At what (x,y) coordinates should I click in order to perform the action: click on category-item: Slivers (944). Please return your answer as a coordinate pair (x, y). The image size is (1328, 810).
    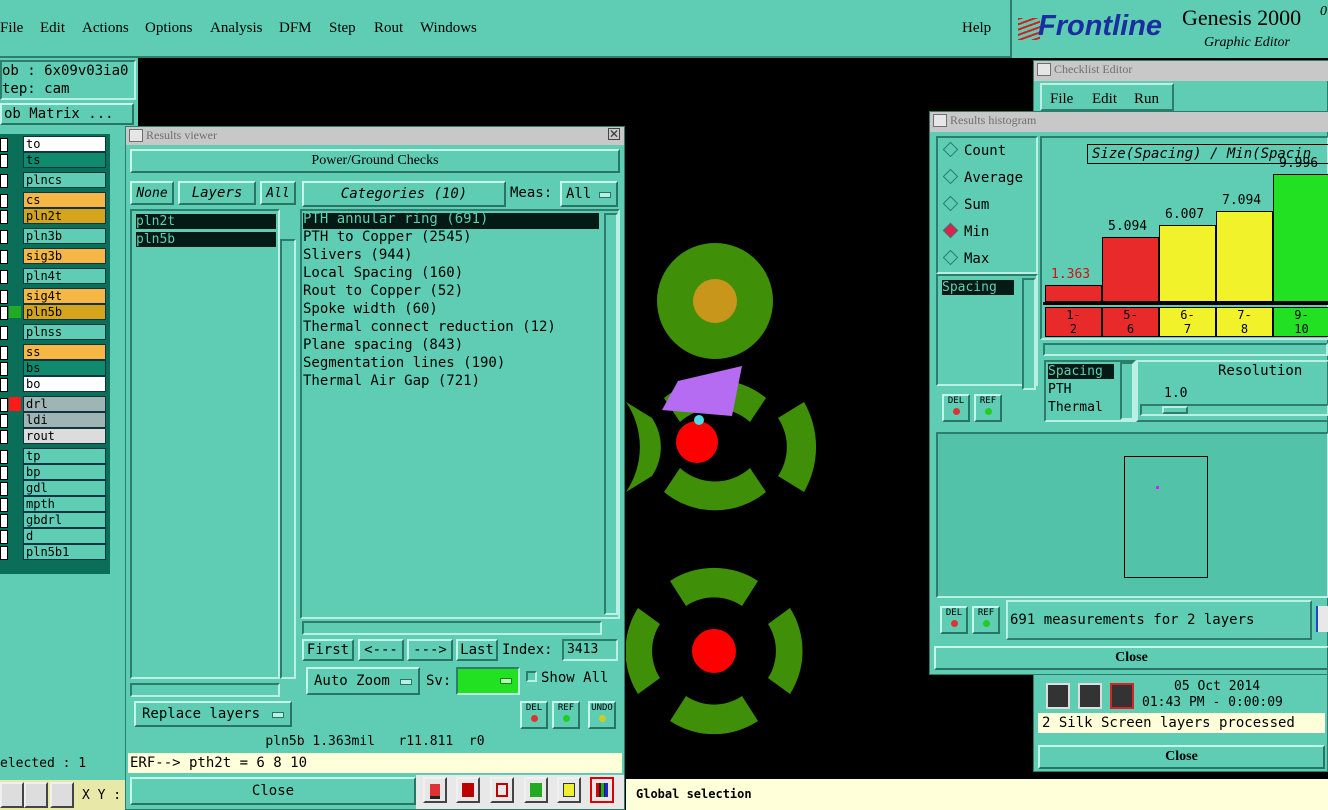
    Looking at the image, I should click on (358, 255).